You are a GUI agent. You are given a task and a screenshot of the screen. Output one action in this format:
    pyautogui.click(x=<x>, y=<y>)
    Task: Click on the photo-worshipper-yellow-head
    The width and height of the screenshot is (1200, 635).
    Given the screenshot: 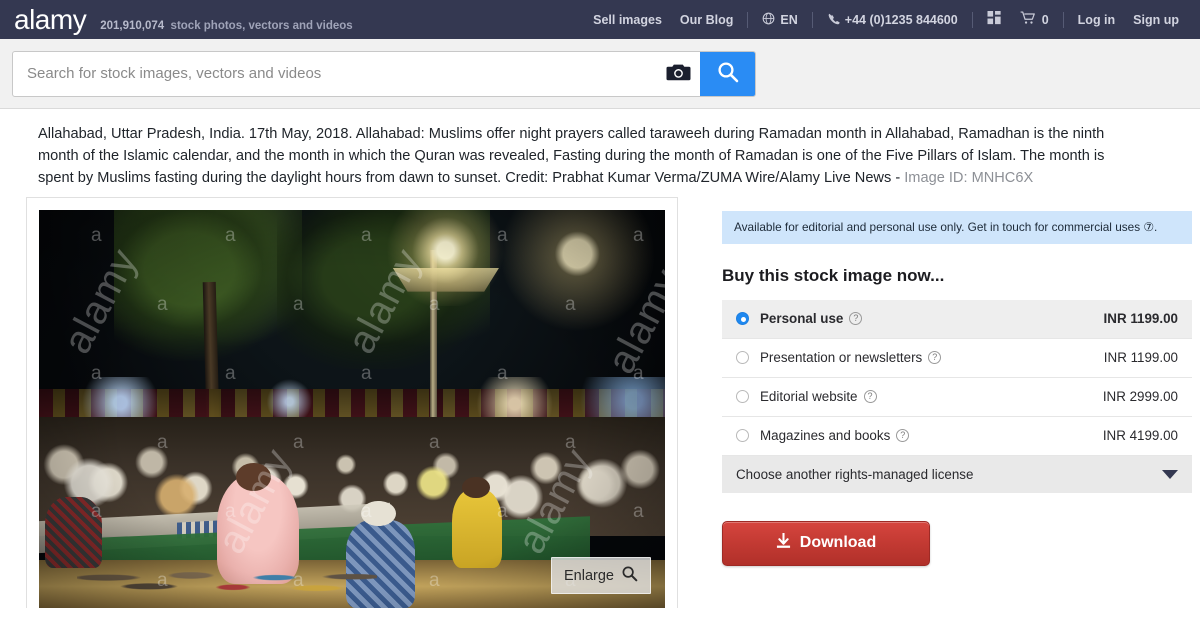 What is the action you would take?
    pyautogui.click(x=476, y=487)
    